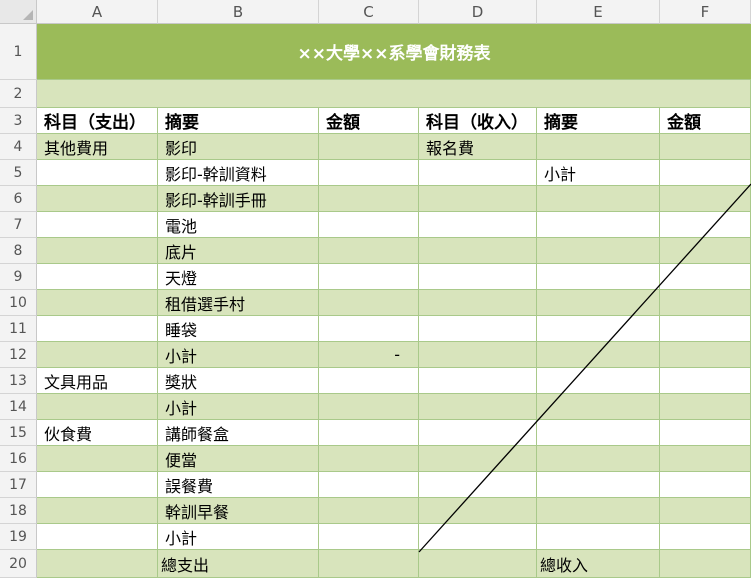 The width and height of the screenshot is (751, 578). I want to click on cell-b3: 摘要, so click(238, 121).